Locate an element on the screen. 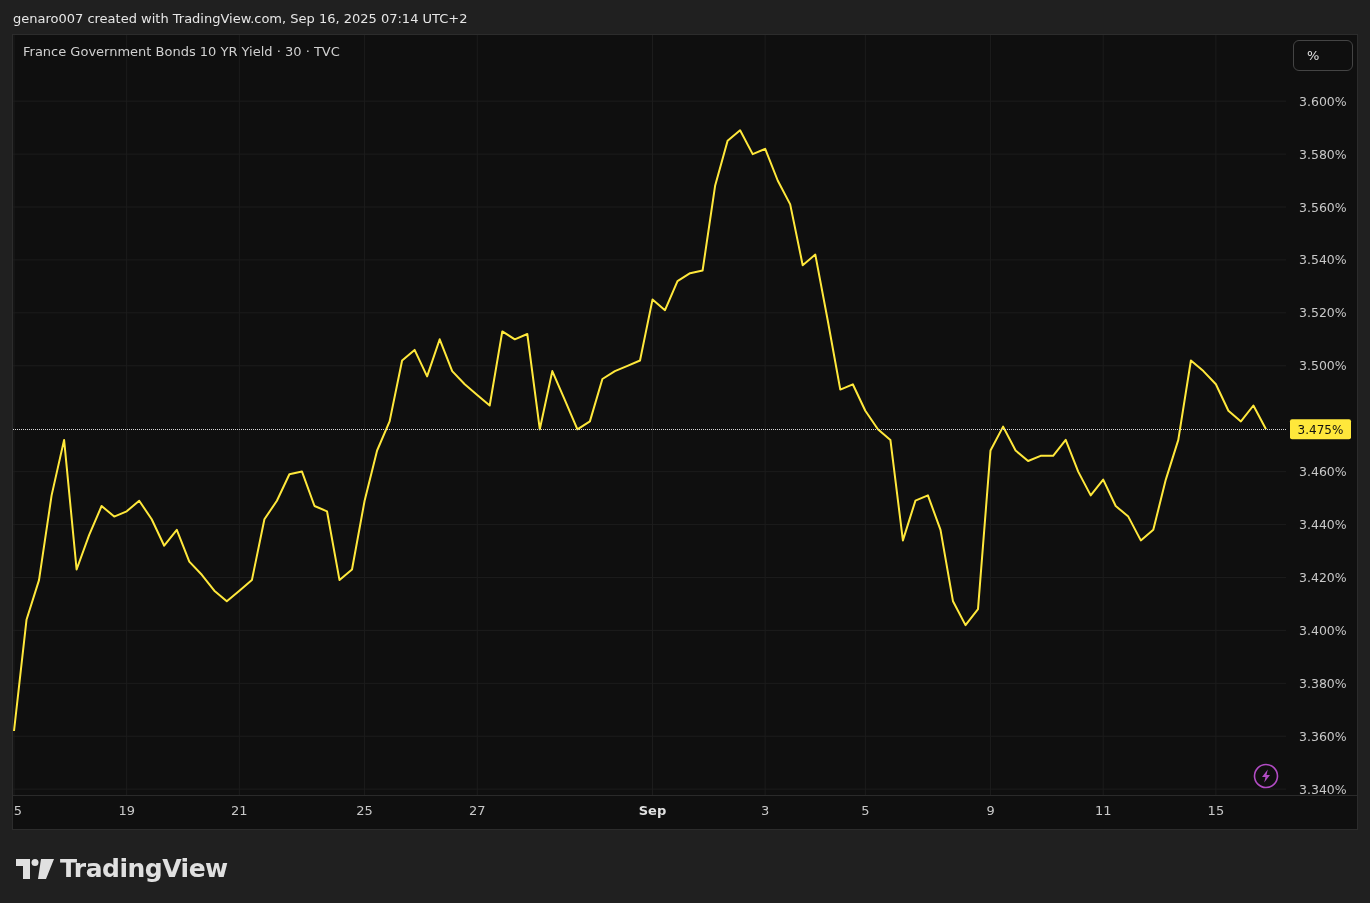 The image size is (1370, 903). x-axis-label: Sep is located at coordinates (652, 810).